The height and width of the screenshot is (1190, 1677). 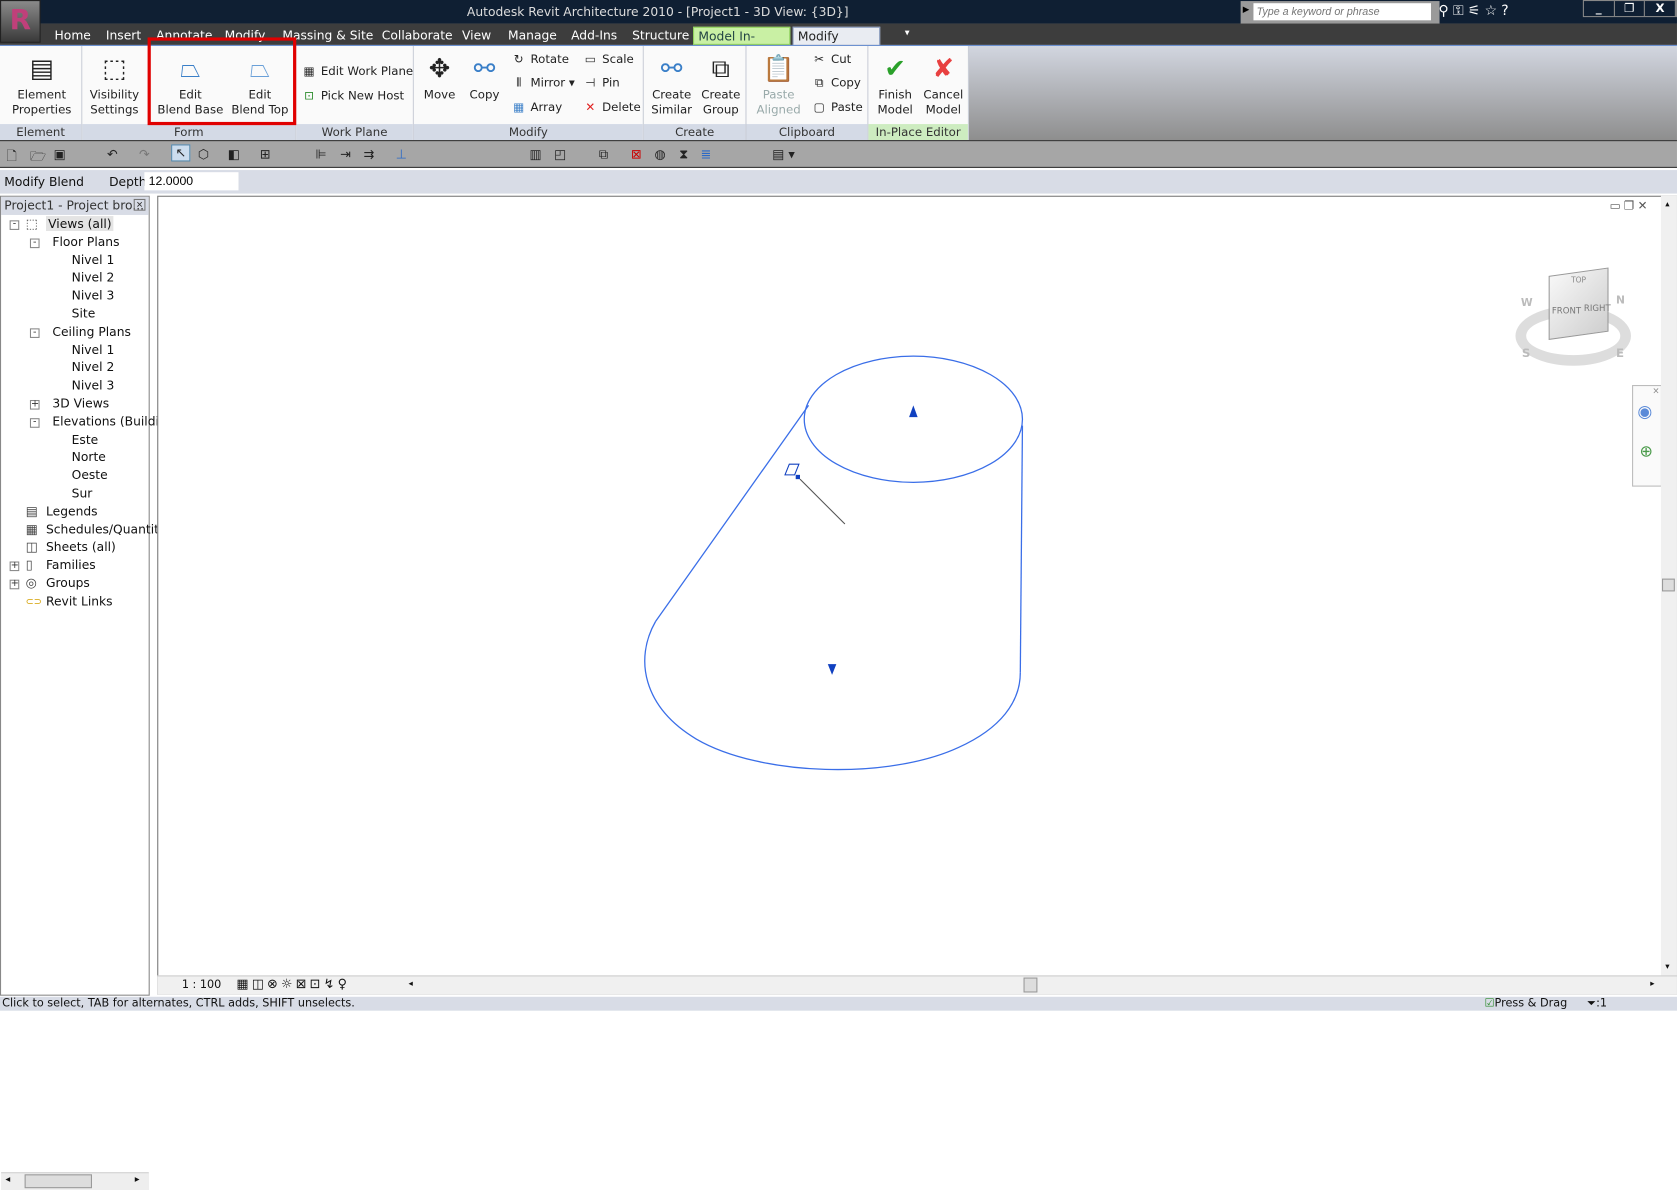 What do you see at coordinates (1493, 11) in the screenshot?
I see `star-icon: ☆` at bounding box center [1493, 11].